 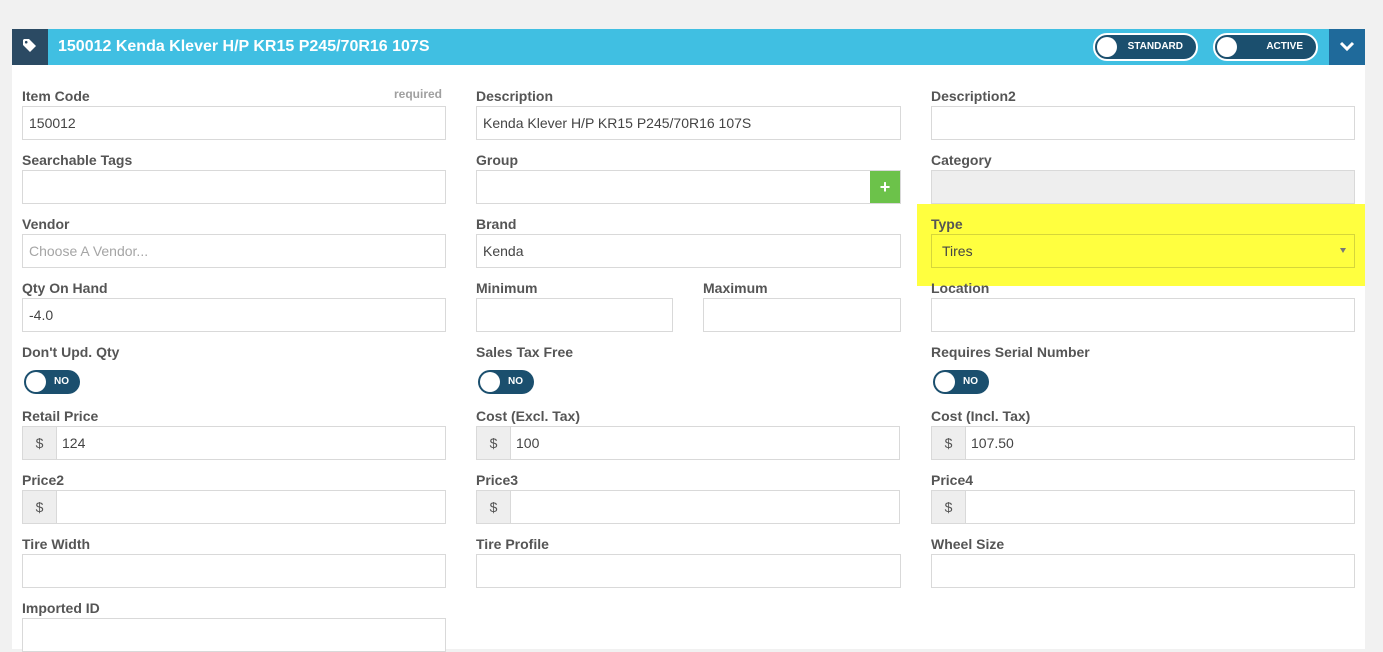 I want to click on cost-excl-input: $ 100, so click(x=688, y=443).